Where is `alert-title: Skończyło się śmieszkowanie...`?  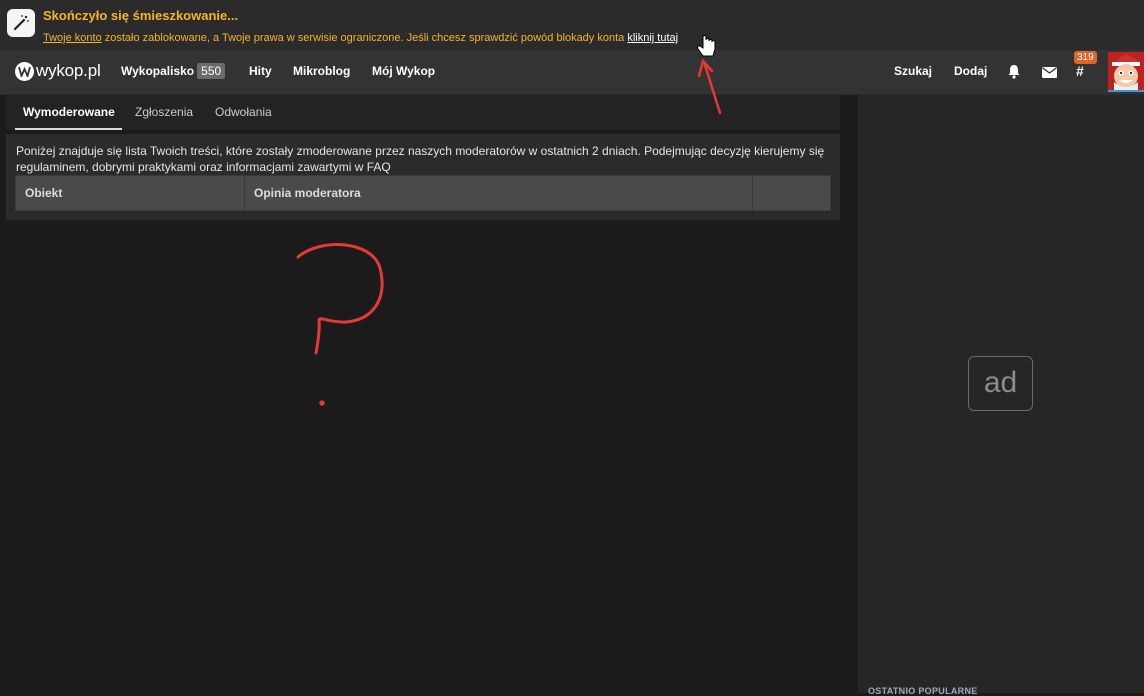 alert-title: Skończyło się śmieszkowanie... is located at coordinates (141, 15).